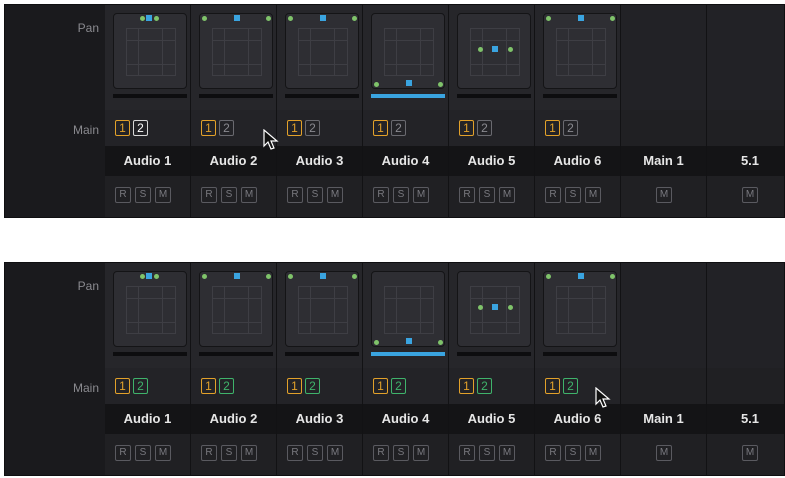 The height and width of the screenshot is (478, 785). Describe the element at coordinates (147, 160) in the screenshot. I see `track-name: Audio 1` at that location.